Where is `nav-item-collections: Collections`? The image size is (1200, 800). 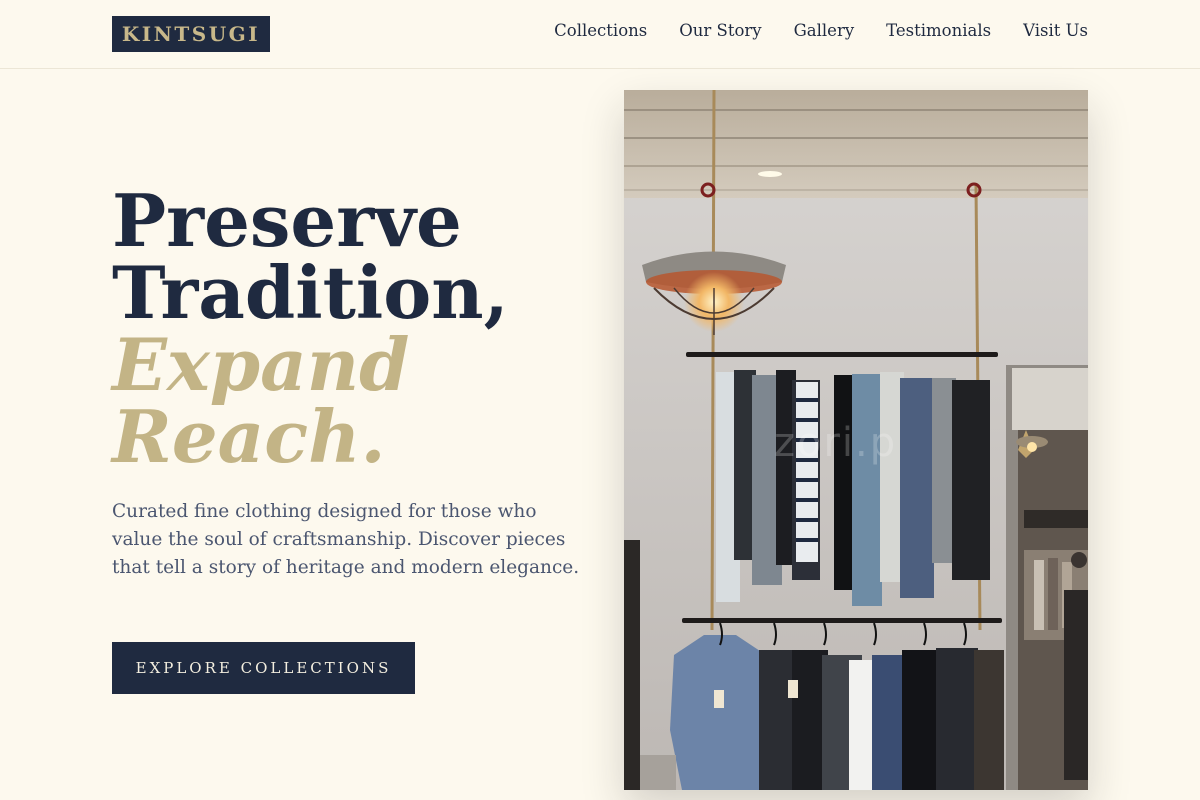
nav-item-collections: Collections is located at coordinates (600, 30).